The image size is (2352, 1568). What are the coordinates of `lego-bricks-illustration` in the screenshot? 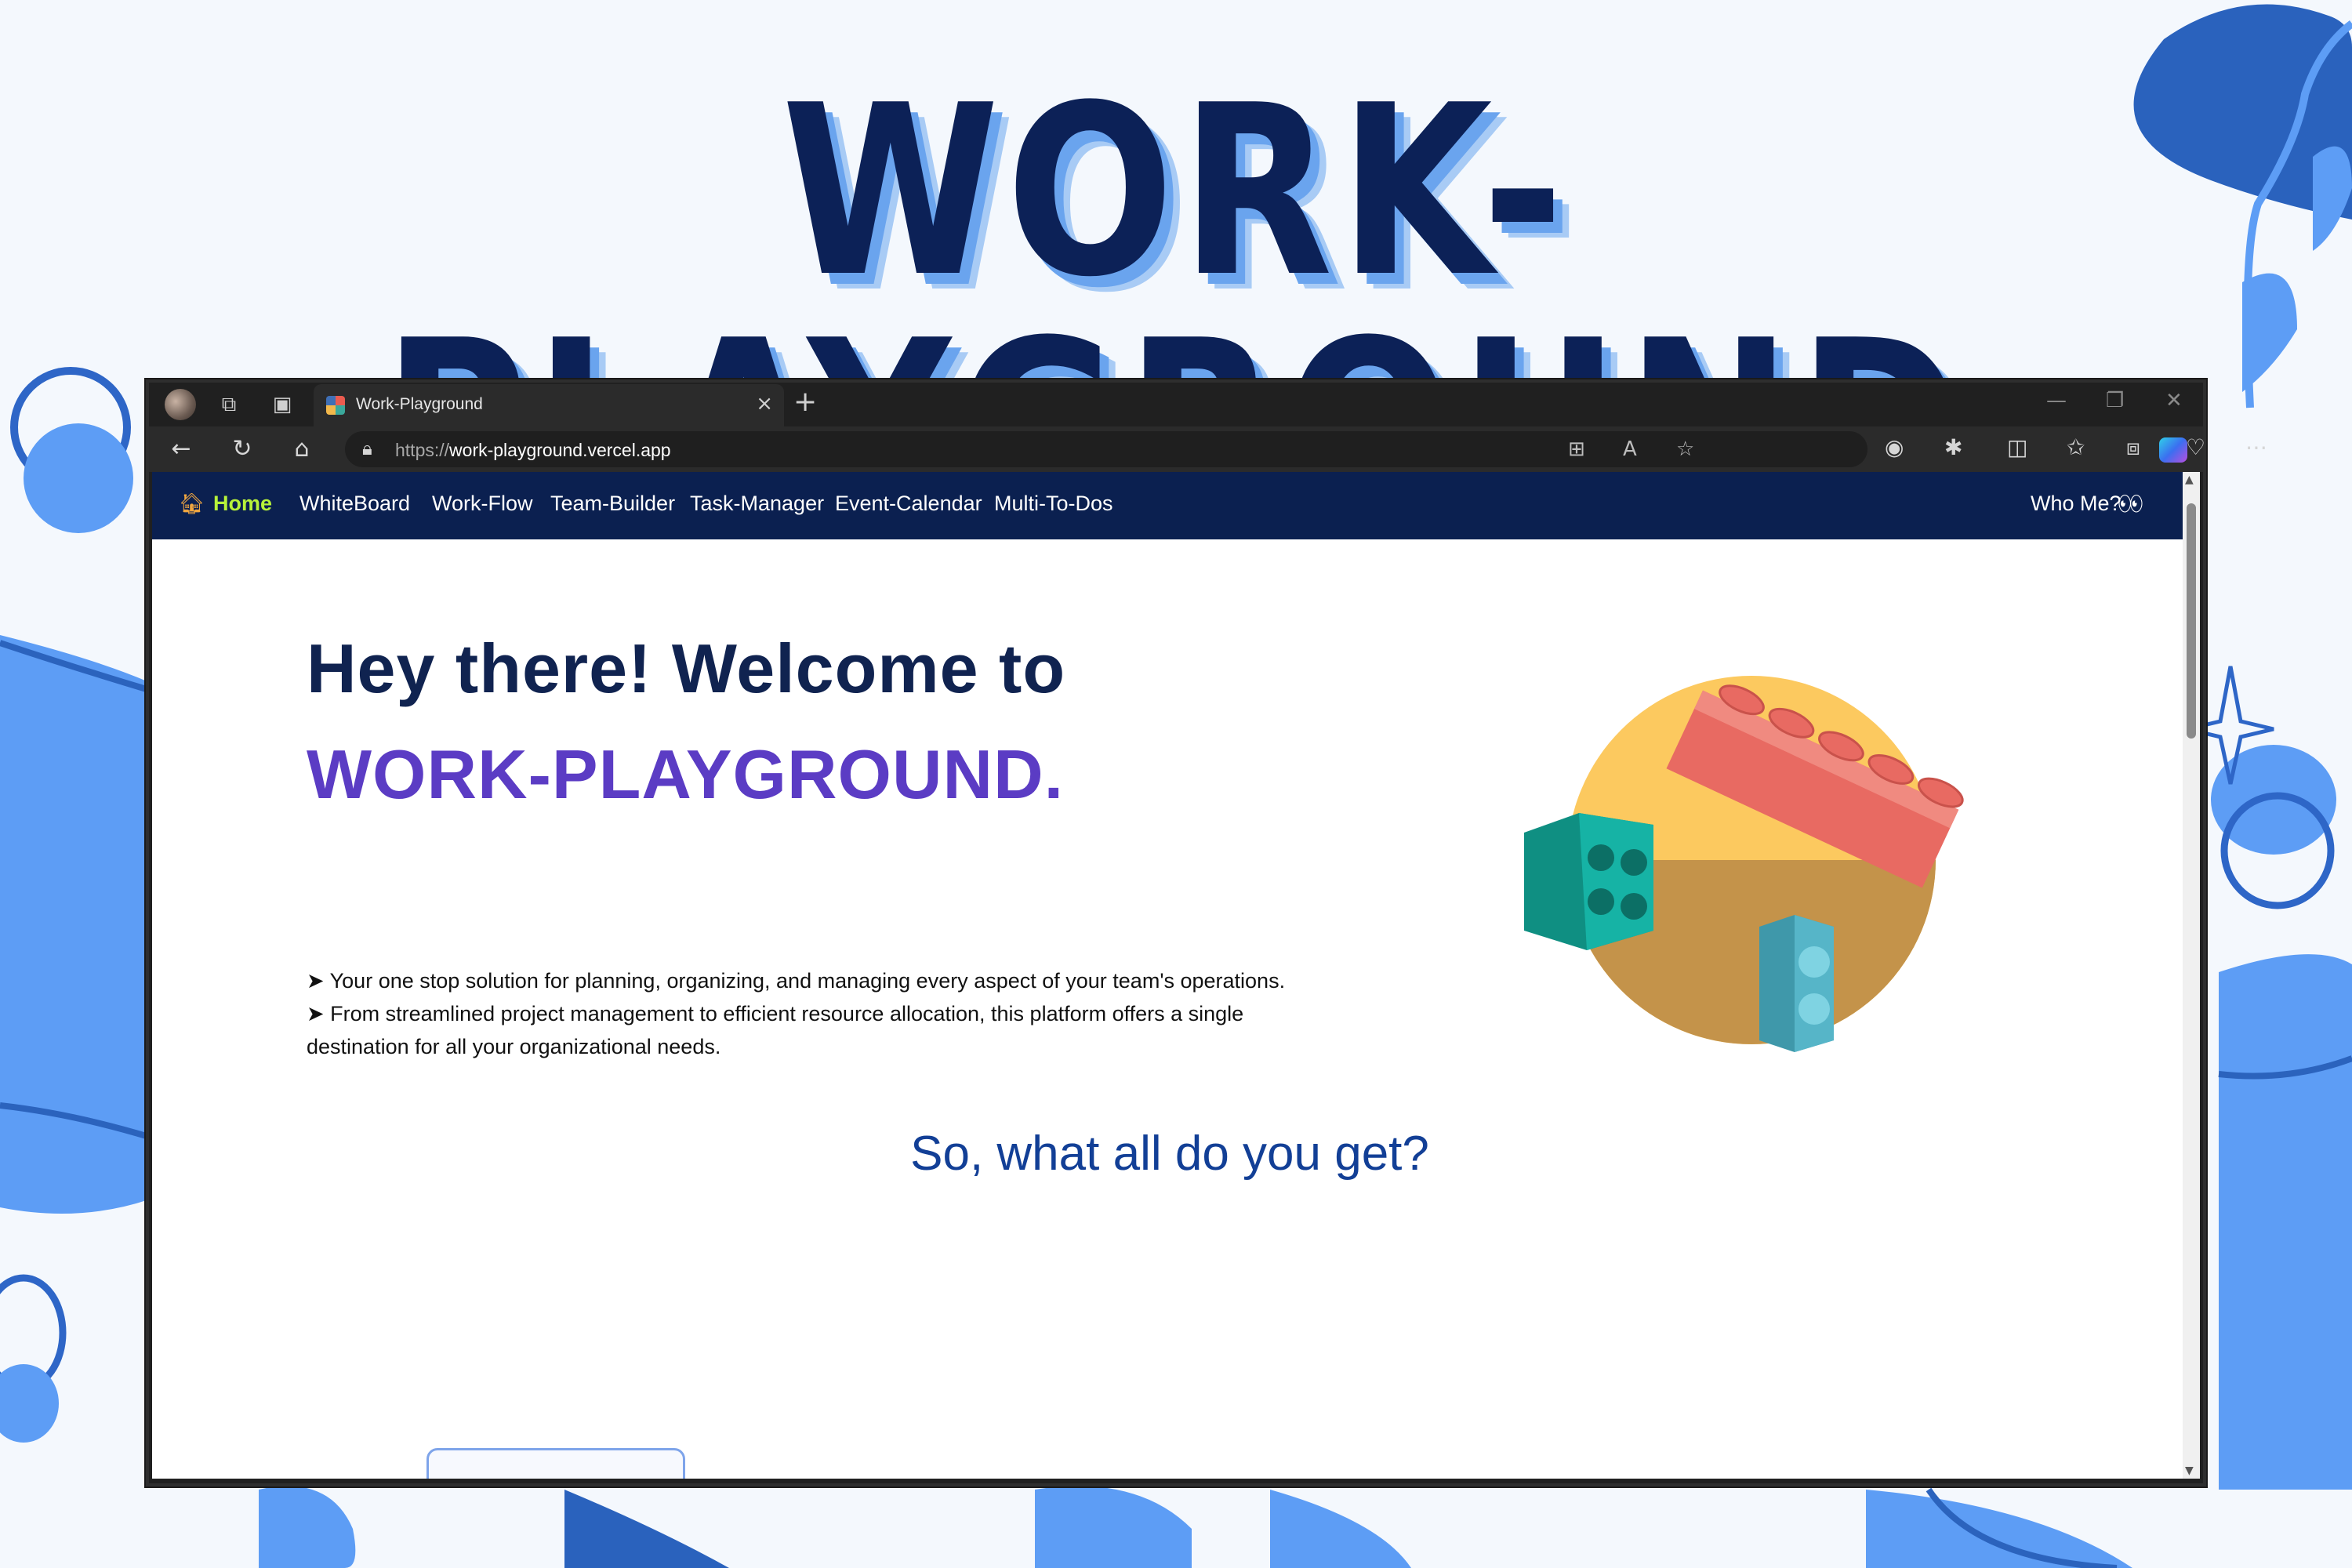 It's located at (1744, 864).